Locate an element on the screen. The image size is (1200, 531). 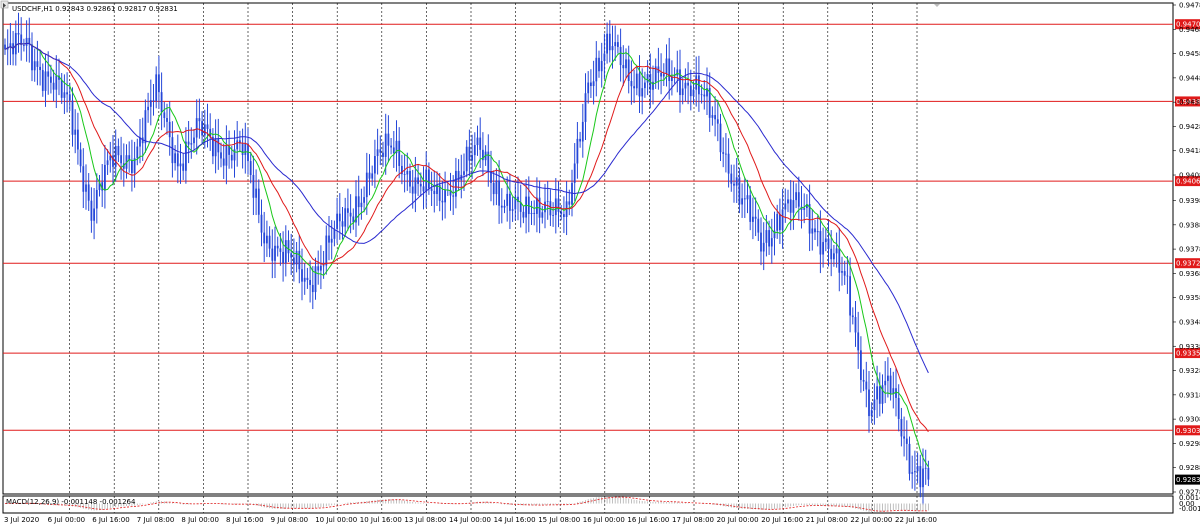
price-tick-label: 0.94785 is located at coordinates (1189, 6).